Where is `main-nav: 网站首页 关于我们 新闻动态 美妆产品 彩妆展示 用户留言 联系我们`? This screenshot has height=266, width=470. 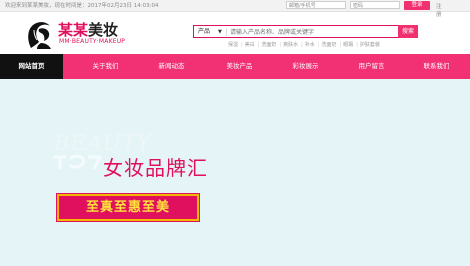 main-nav: 网站首页 关于我们 新闻动态 美妆产品 彩妆展示 用户留言 联系我们 is located at coordinates (235, 66).